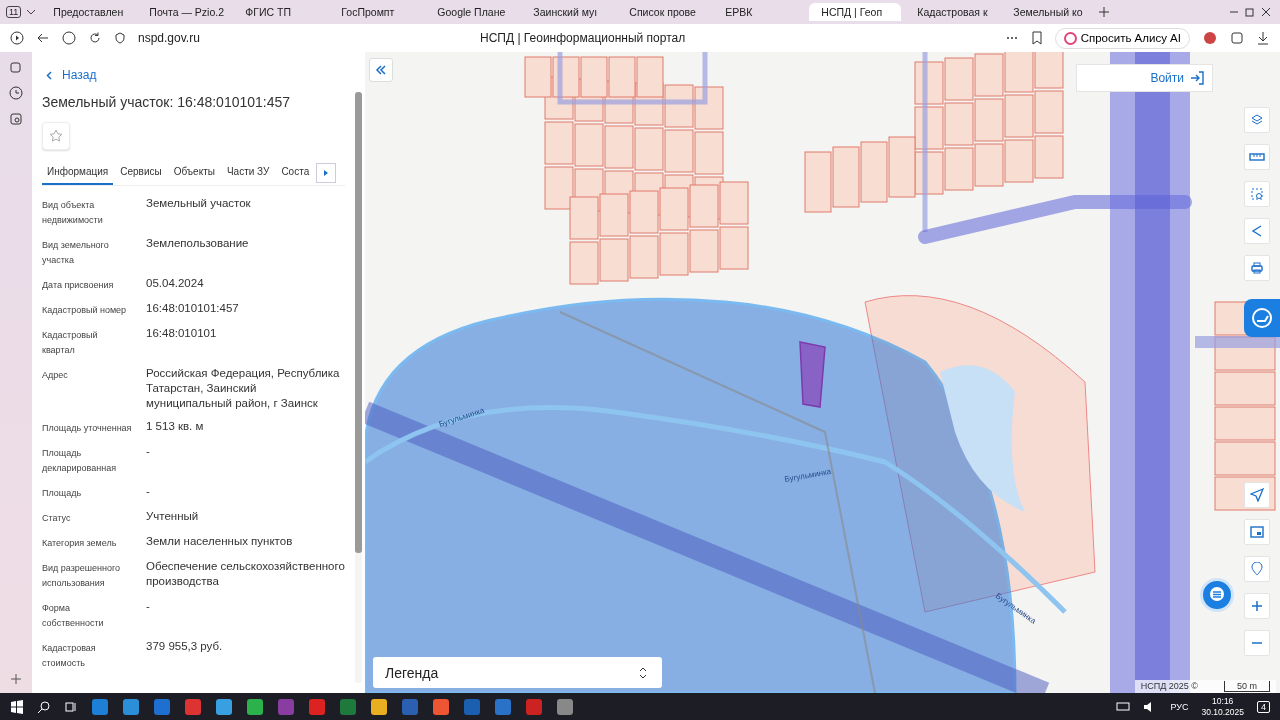  Describe the element at coordinates (1169, 686) in the screenshot. I see `map-attribution: НСПД 2025 ©` at that location.